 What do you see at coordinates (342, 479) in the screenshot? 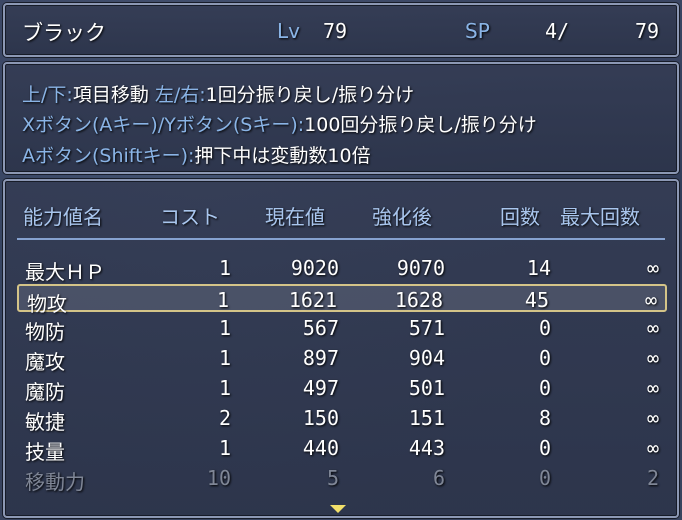
I see `stat-row: 移動力 10 5 6 0 2` at bounding box center [342, 479].